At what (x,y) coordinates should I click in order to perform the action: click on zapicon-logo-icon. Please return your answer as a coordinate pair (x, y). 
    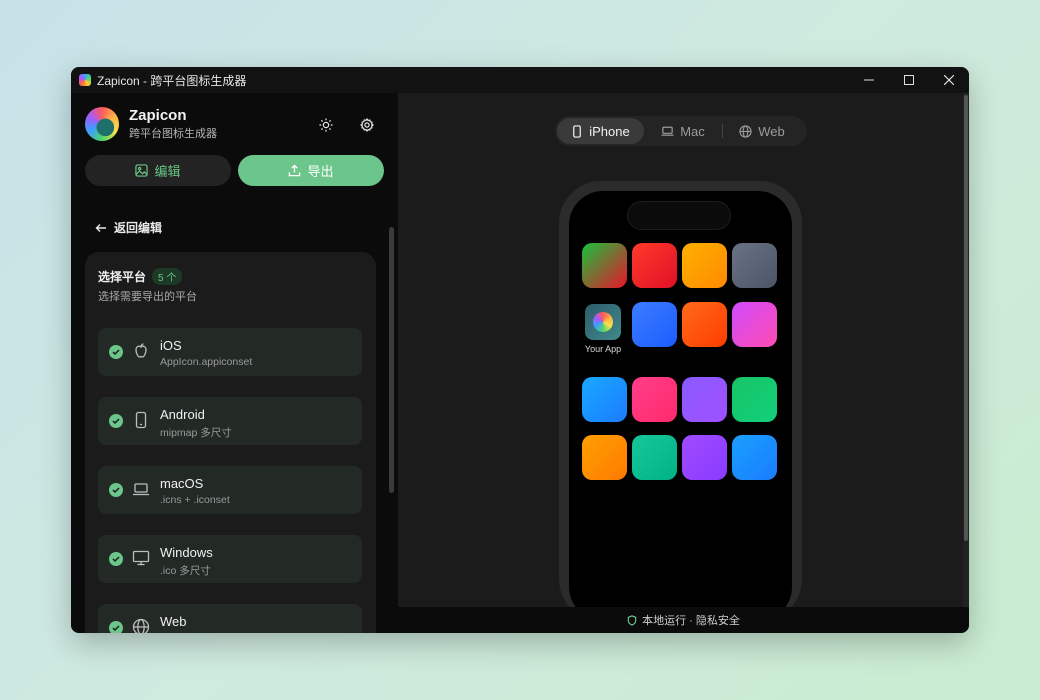
    Looking at the image, I should click on (102, 124).